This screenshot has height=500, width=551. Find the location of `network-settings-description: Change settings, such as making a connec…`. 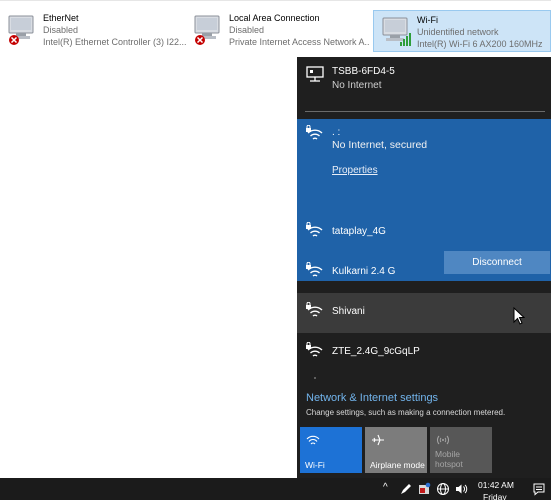

network-settings-description: Change settings, such as making a connec… is located at coordinates (406, 412).